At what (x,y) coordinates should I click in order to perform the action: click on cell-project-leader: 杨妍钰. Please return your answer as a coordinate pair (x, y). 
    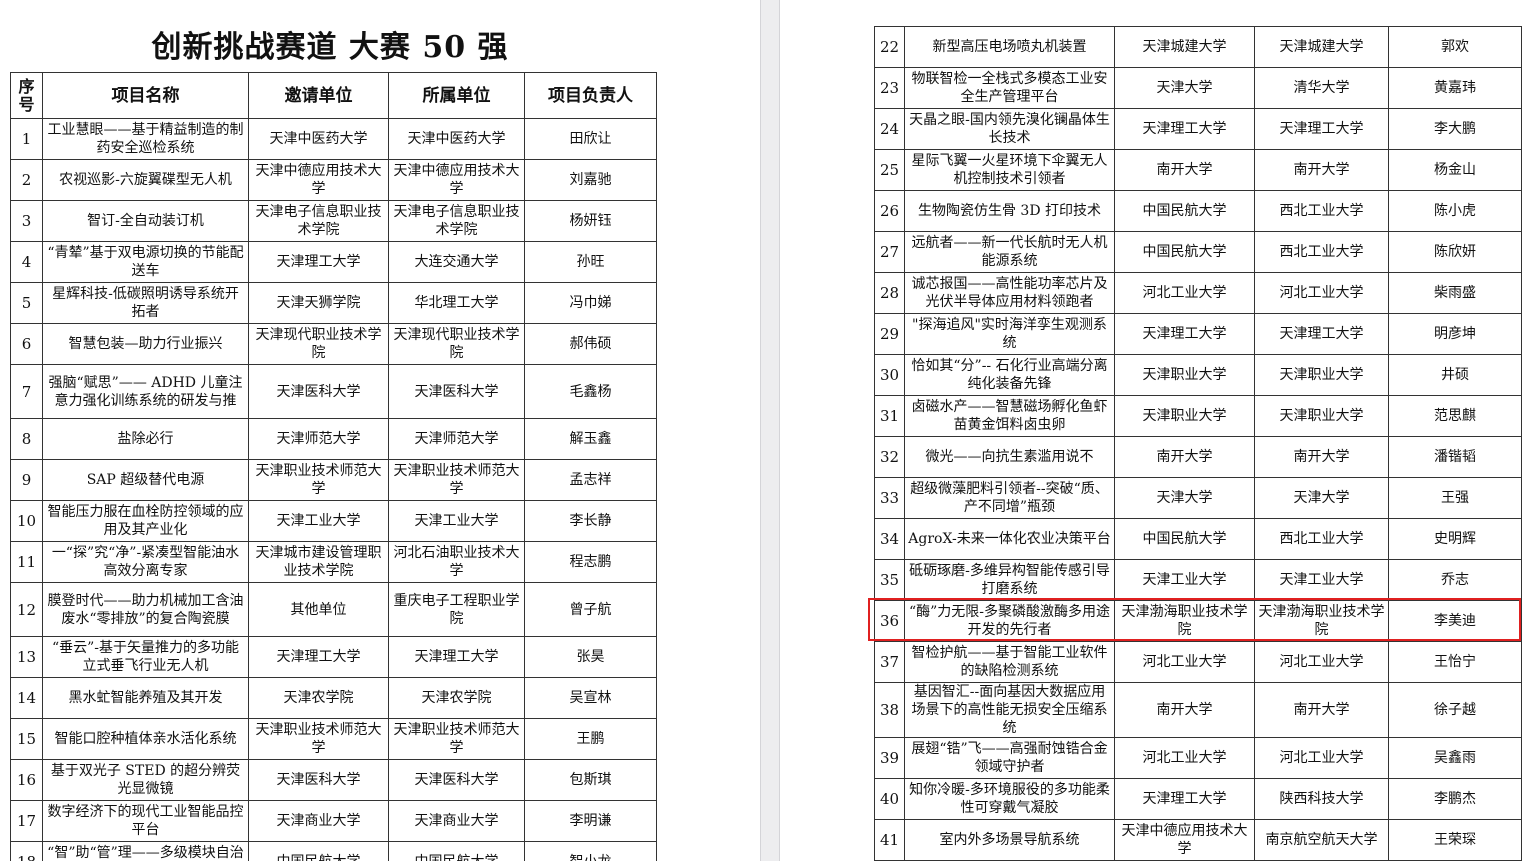
    Looking at the image, I should click on (590, 221).